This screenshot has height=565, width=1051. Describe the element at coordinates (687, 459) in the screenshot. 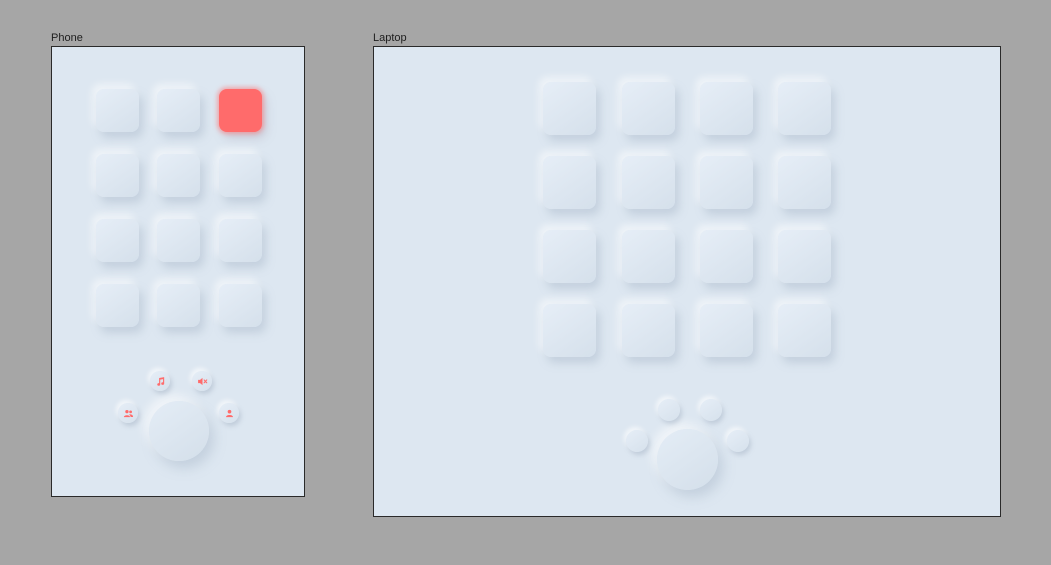

I see `laptop-main-knob` at that location.